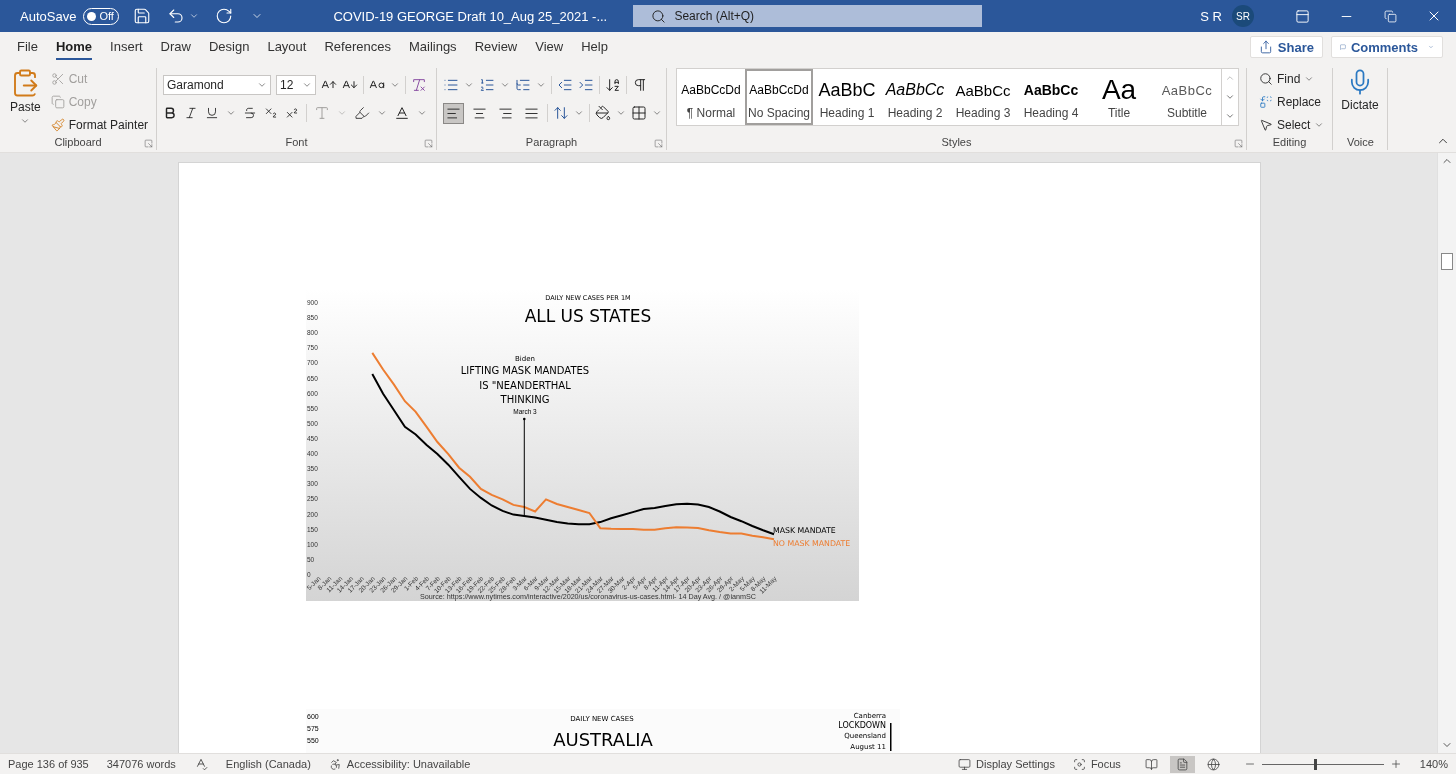  What do you see at coordinates (1360, 102) in the screenshot?
I see `dictate-button: Dictate` at bounding box center [1360, 102].